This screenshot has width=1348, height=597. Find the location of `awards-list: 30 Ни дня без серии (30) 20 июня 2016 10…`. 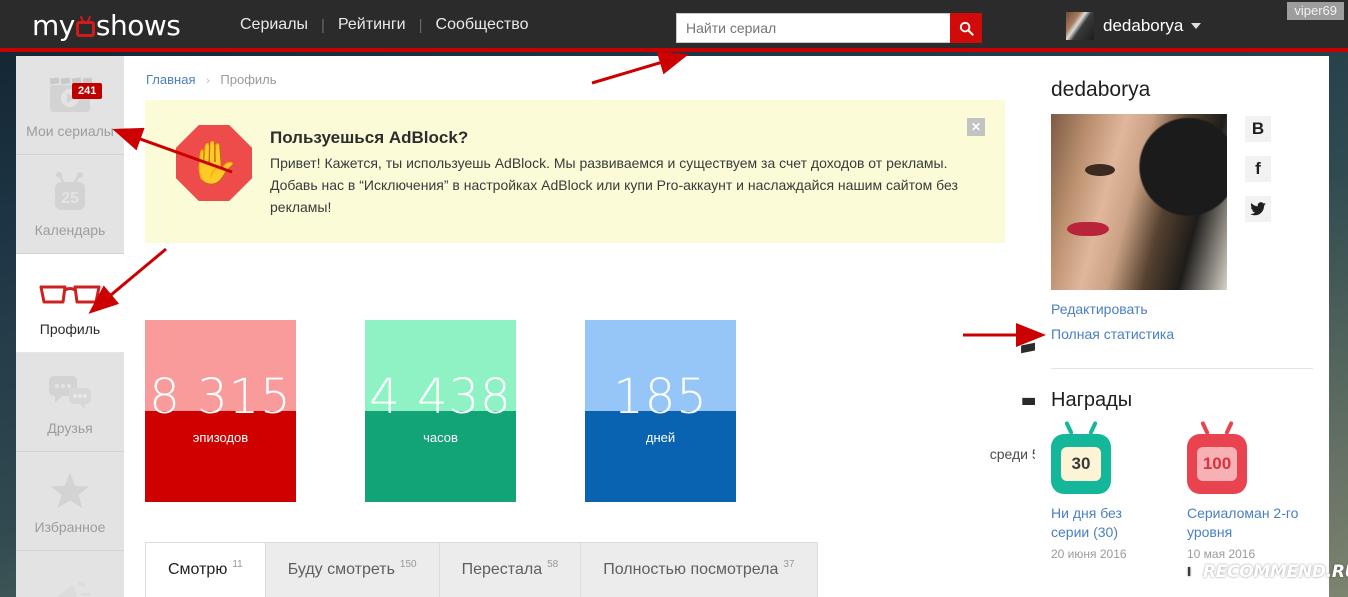

awards-list: 30 Ни дня без серии (30) 20 июня 2016 10… is located at coordinates (1175, 490).